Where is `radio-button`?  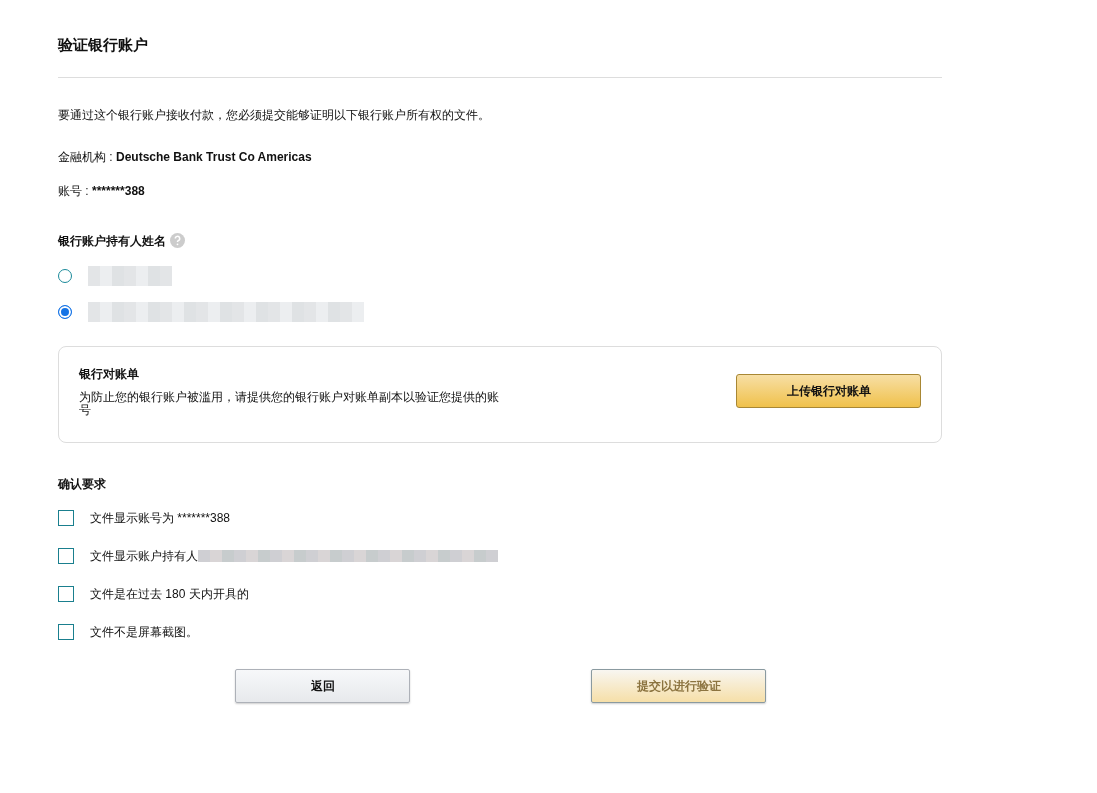 radio-button is located at coordinates (65, 311).